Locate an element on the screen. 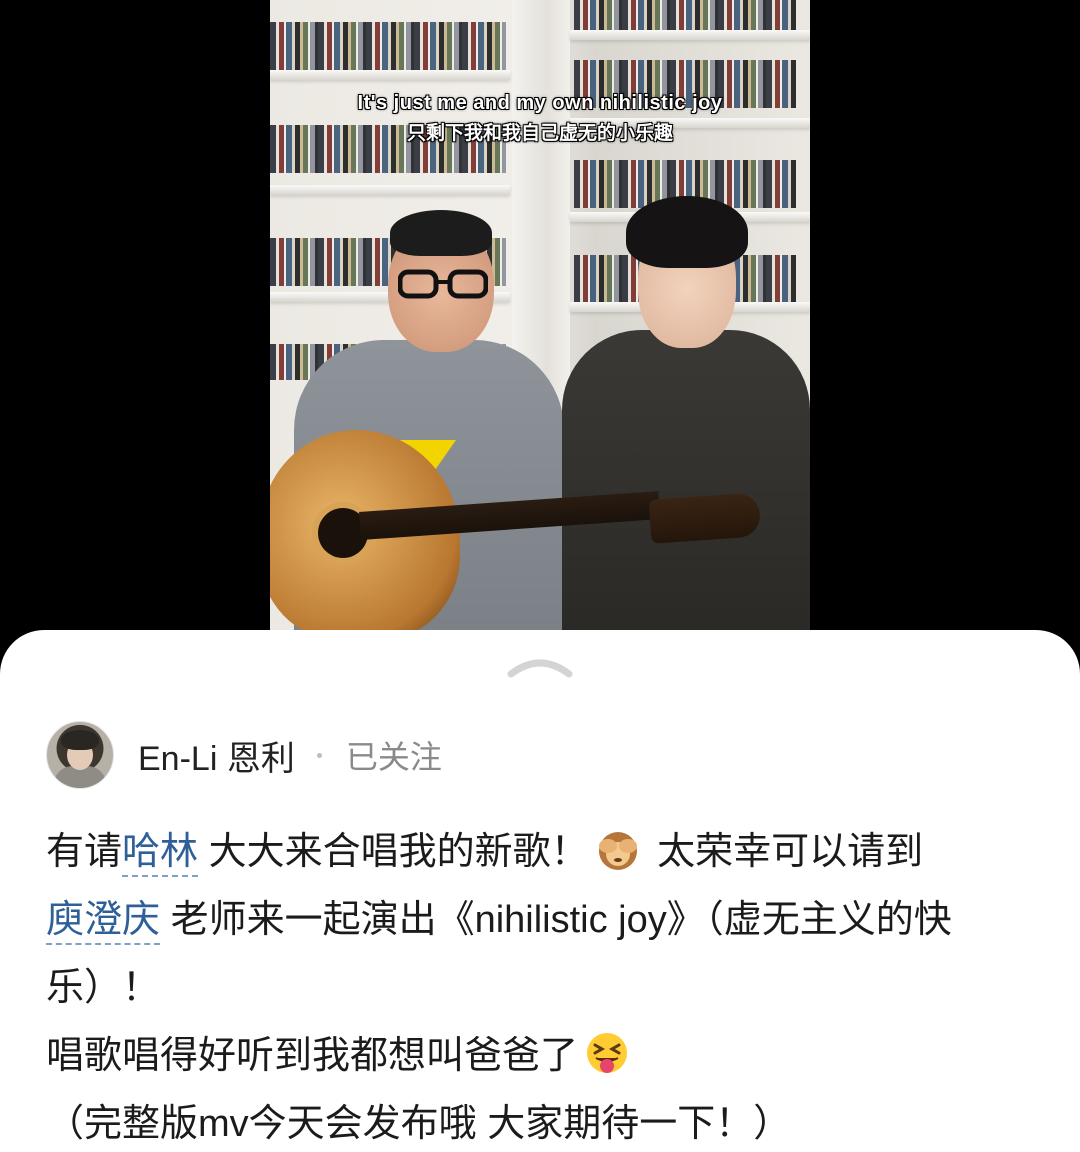  post-text-segment: 有请 is located at coordinates (84, 852).